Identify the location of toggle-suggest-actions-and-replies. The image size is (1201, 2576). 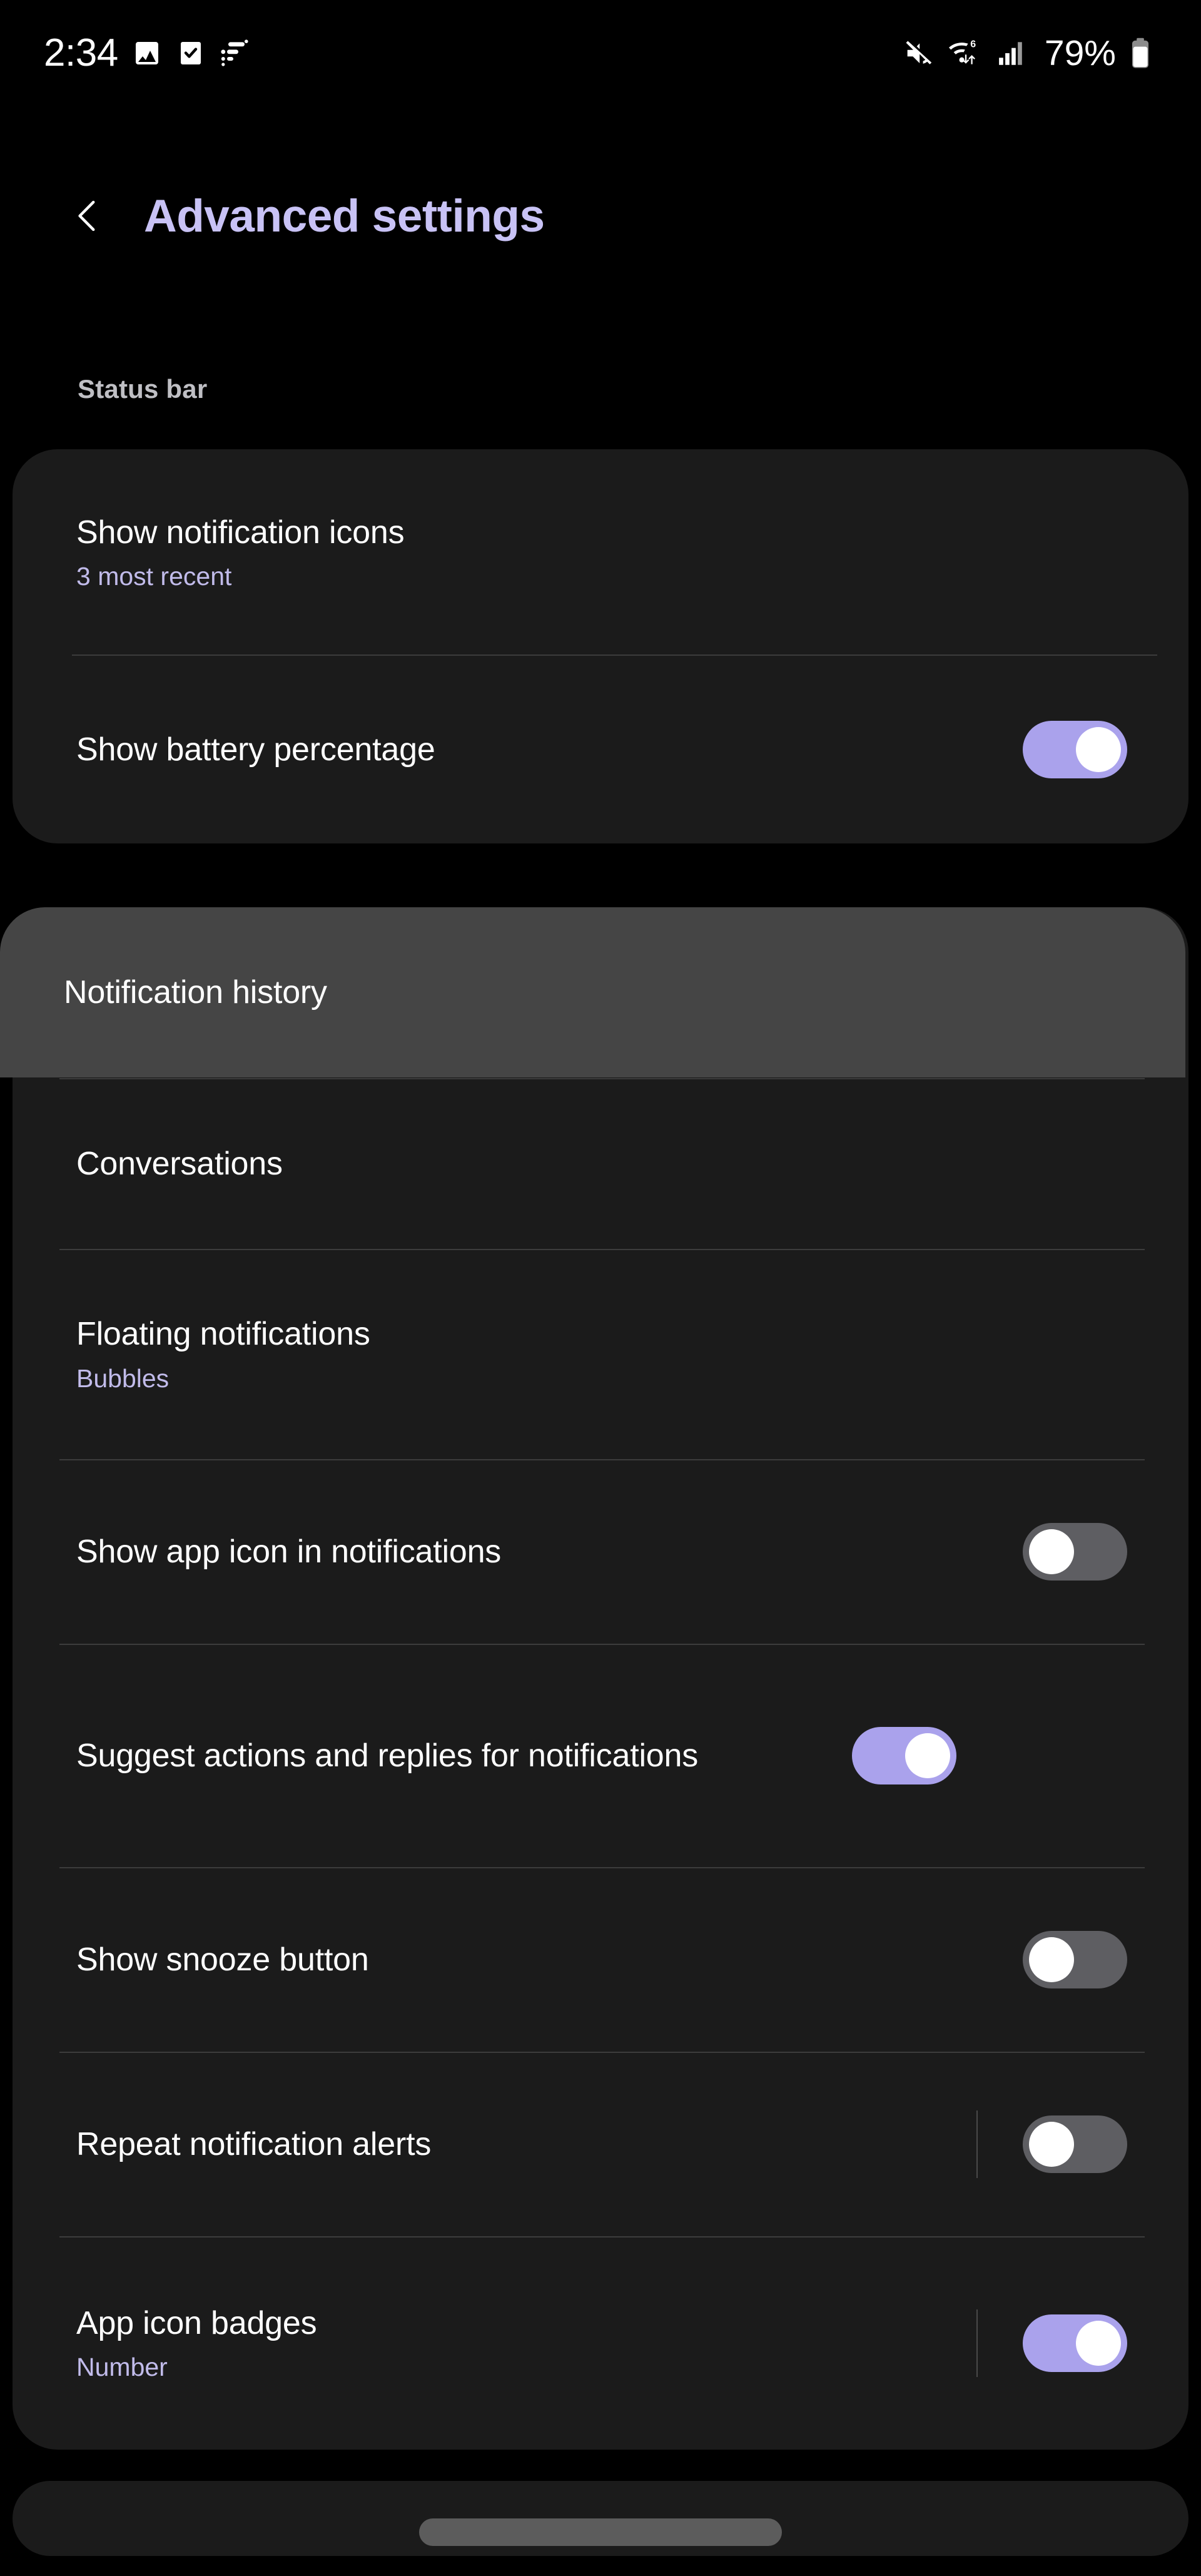
(904, 1756).